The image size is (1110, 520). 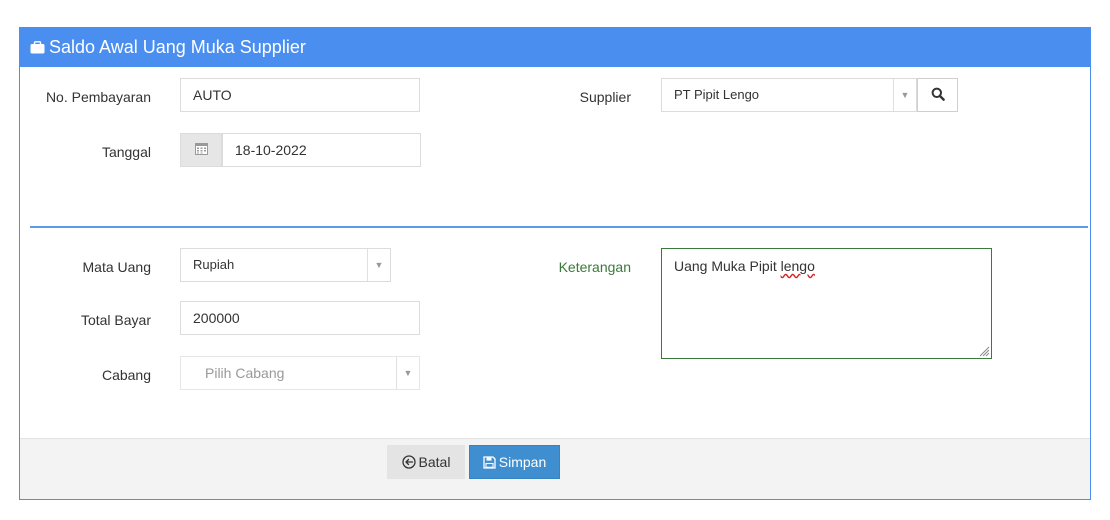 I want to click on keterangan-text: Uang Muka Pipit, so click(x=727, y=266).